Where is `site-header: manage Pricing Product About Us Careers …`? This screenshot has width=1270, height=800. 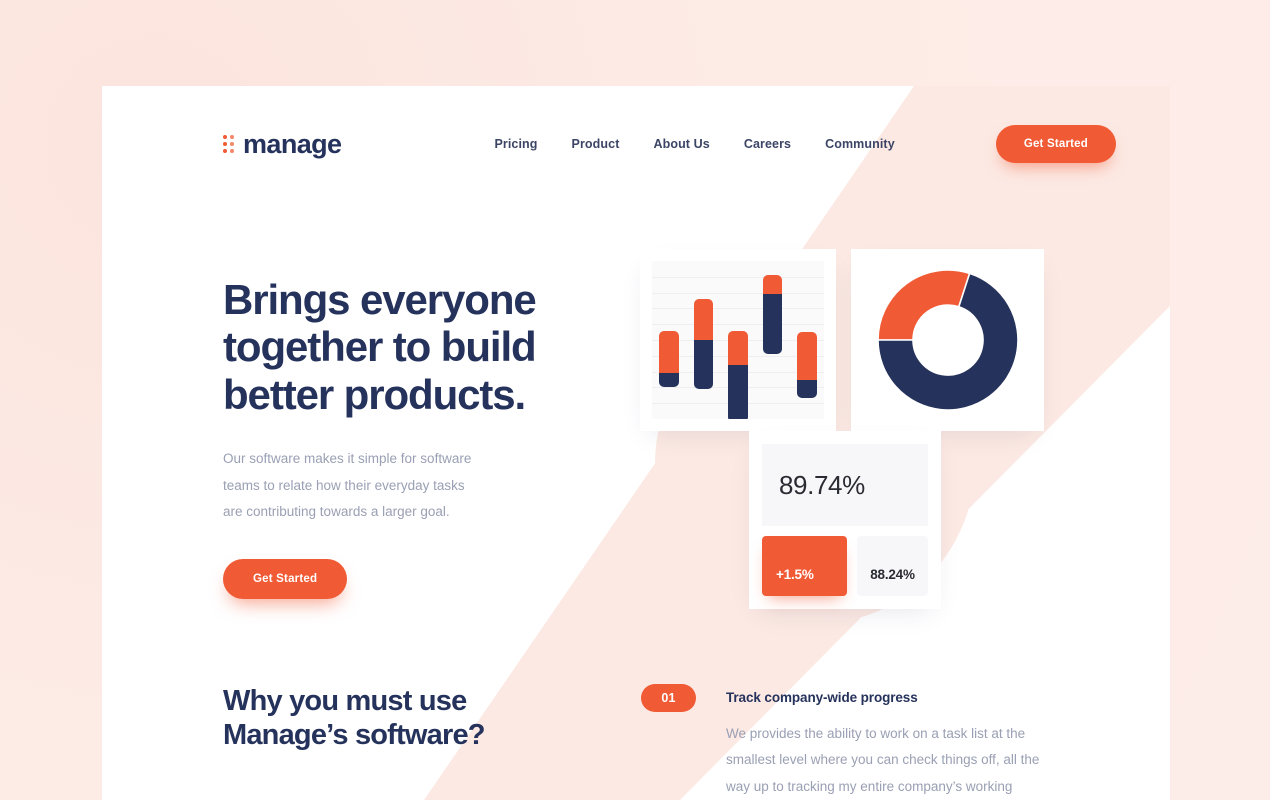
site-header: manage Pricing Product About Us Careers … is located at coordinates (636, 144).